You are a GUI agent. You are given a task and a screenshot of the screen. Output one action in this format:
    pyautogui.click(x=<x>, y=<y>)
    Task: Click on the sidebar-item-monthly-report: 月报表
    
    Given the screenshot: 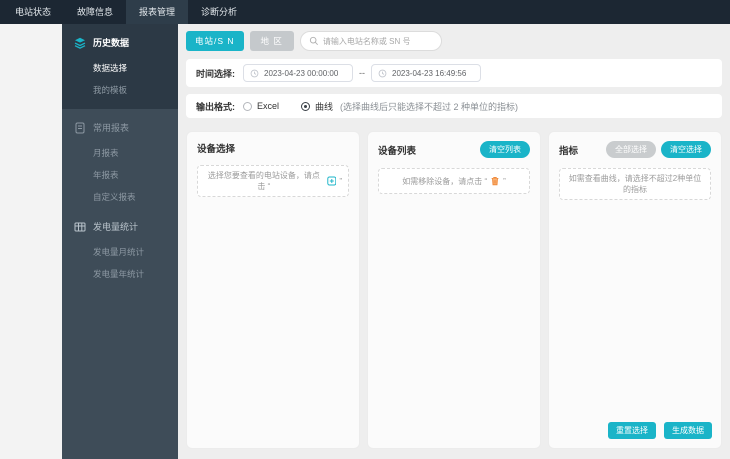 What is the action you would take?
    pyautogui.click(x=120, y=153)
    